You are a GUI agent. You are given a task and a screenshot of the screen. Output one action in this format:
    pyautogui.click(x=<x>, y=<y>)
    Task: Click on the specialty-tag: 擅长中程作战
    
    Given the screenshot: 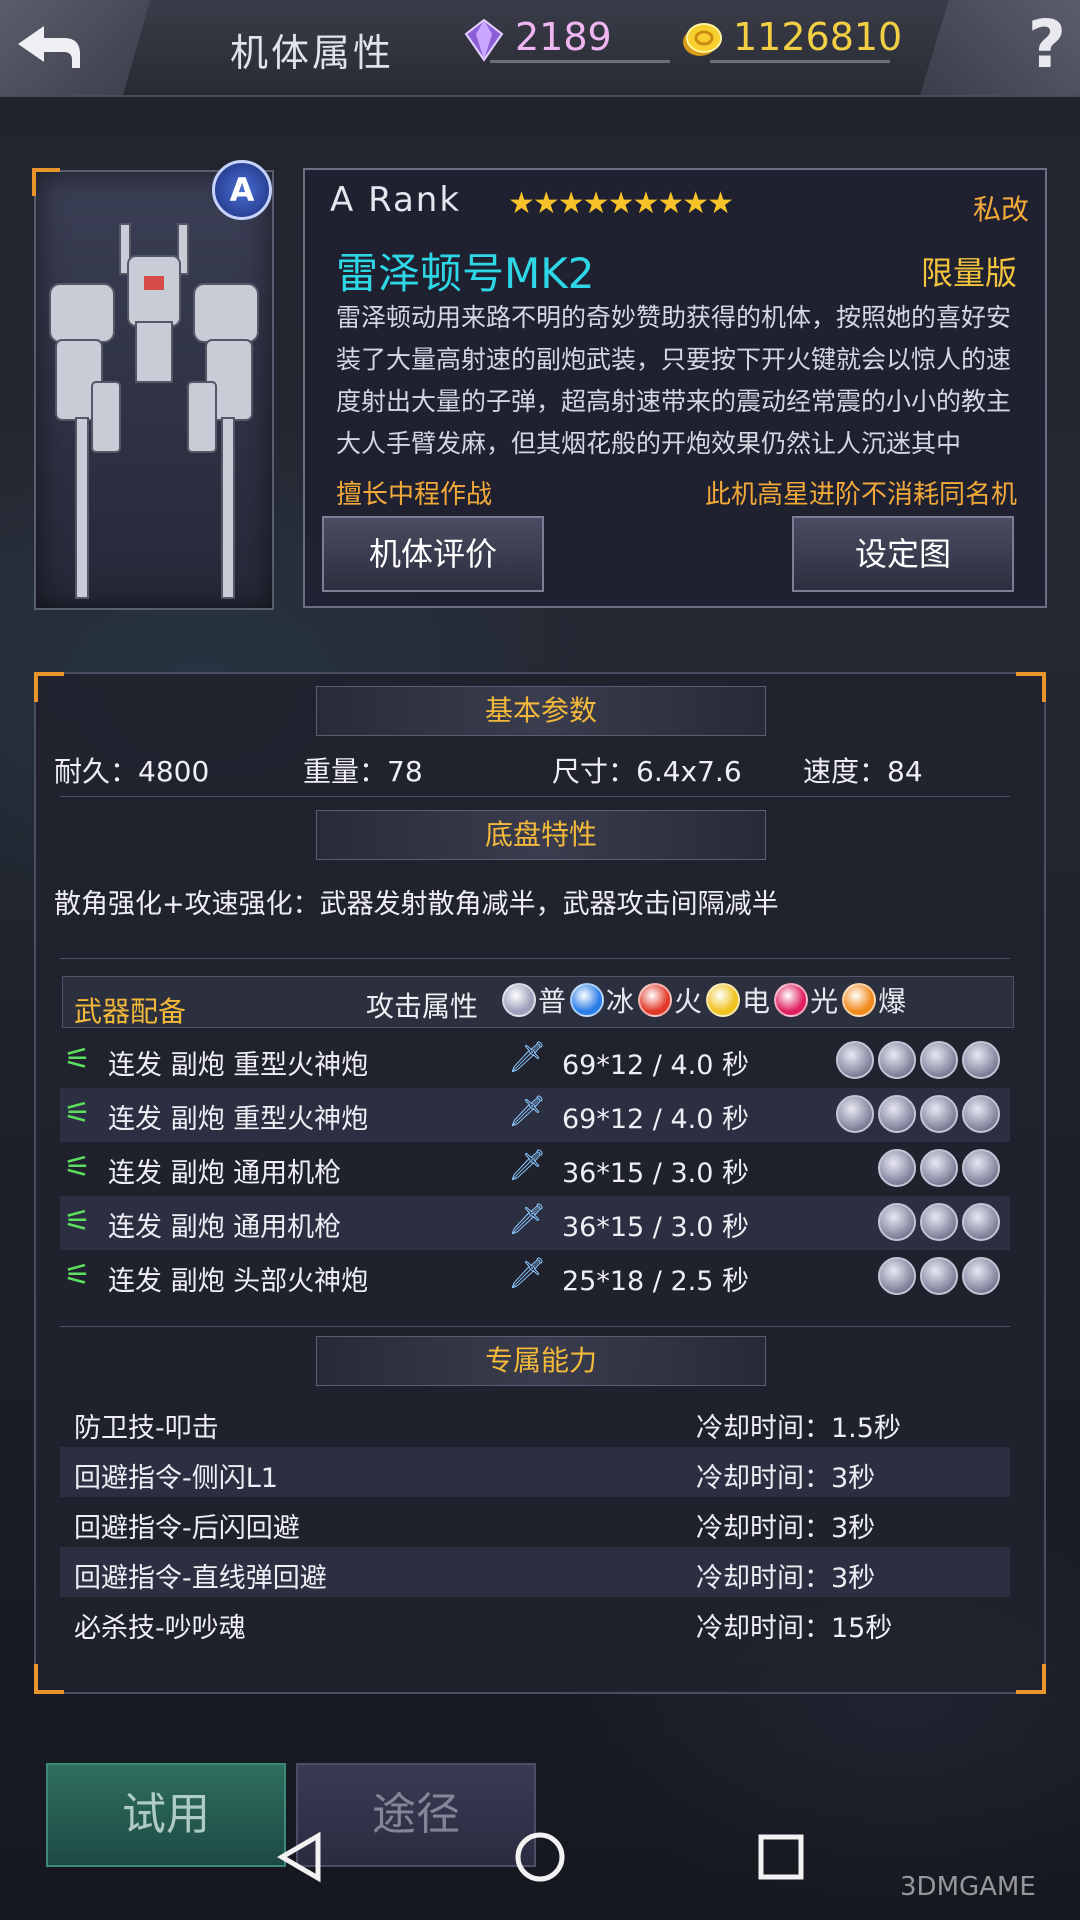 What is the action you would take?
    pyautogui.click(x=414, y=495)
    